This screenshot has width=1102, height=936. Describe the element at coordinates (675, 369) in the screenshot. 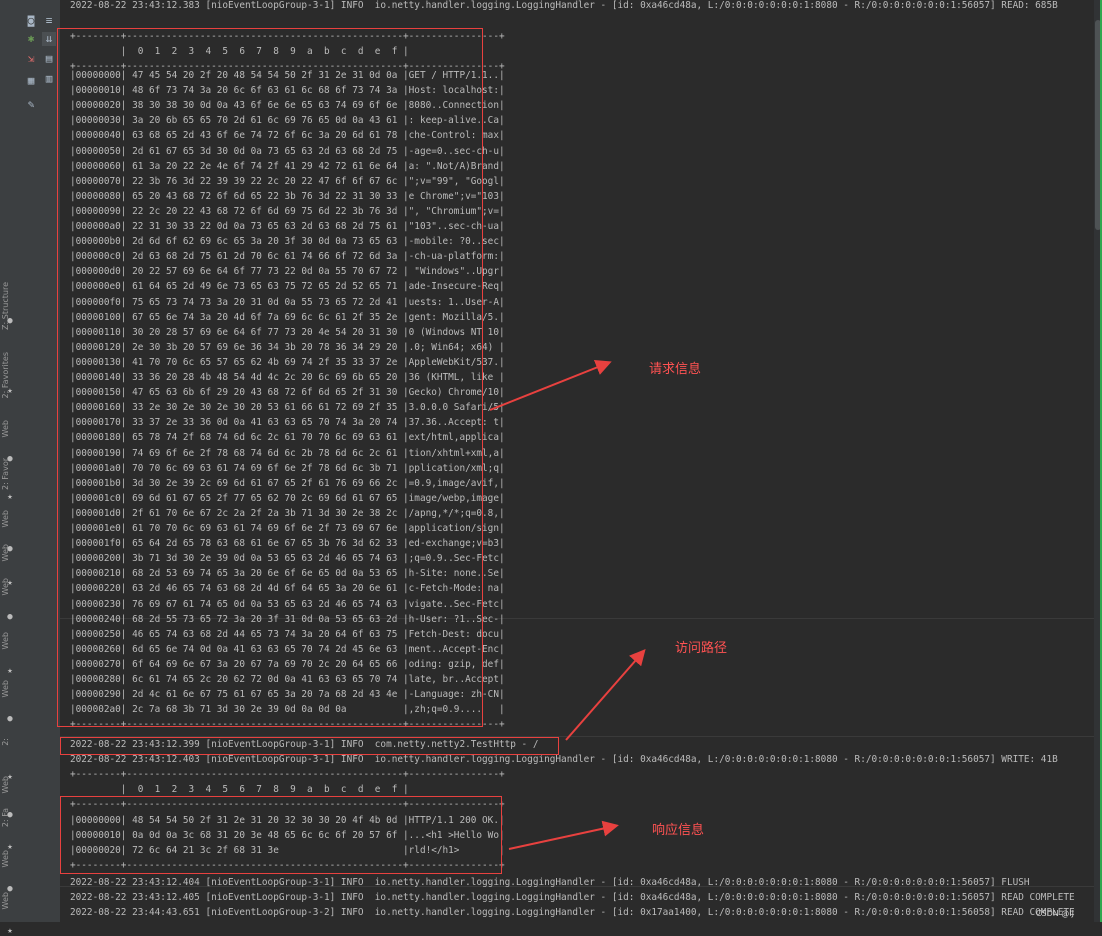

I see `request-annotation: 请求信息` at that location.